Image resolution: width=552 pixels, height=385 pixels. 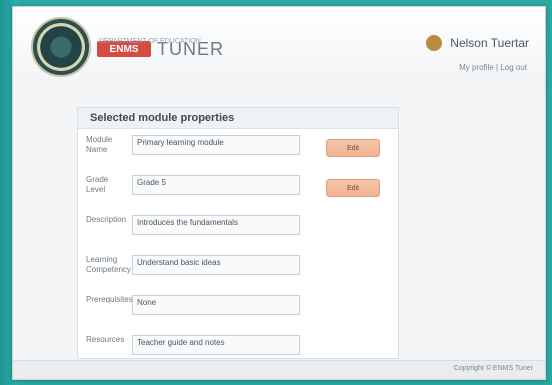 What do you see at coordinates (109, 299) in the screenshot?
I see `row-label: Prerequisites` at bounding box center [109, 299].